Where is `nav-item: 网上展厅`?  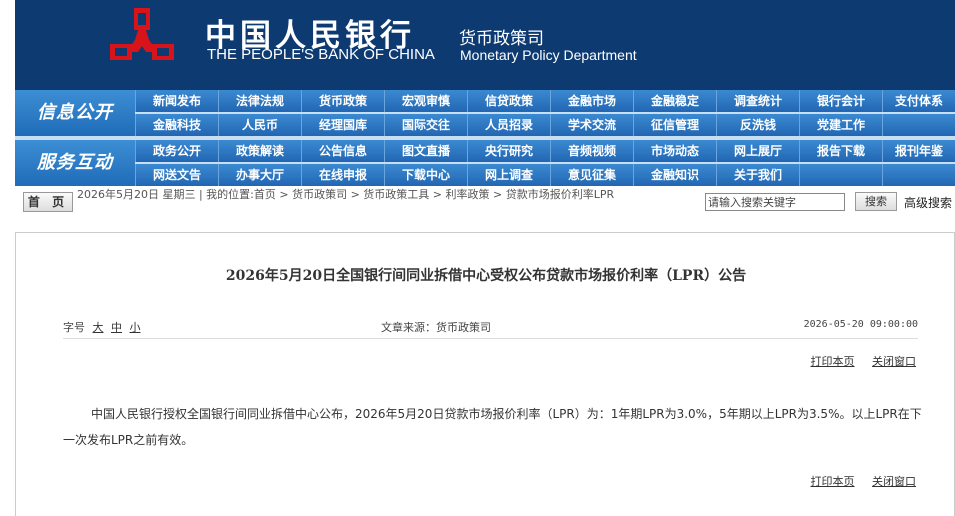
nav-item: 网上展厅 is located at coordinates (757, 151).